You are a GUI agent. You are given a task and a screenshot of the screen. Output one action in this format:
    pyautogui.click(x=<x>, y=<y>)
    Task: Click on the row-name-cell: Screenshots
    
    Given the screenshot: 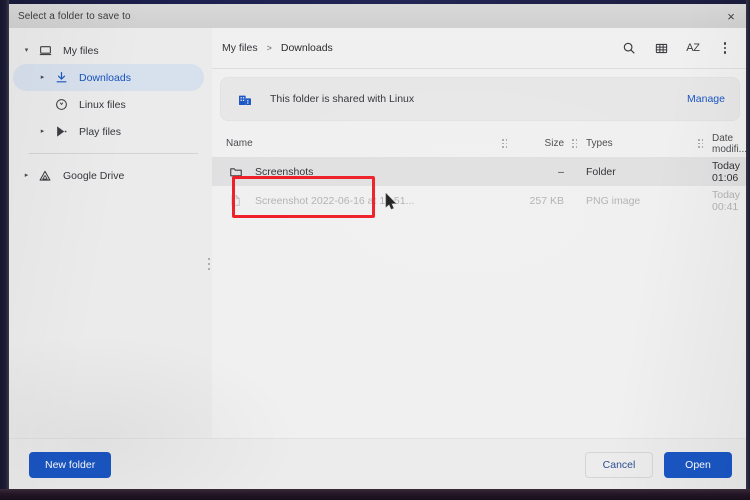 What is the action you would take?
    pyautogui.click(x=360, y=172)
    